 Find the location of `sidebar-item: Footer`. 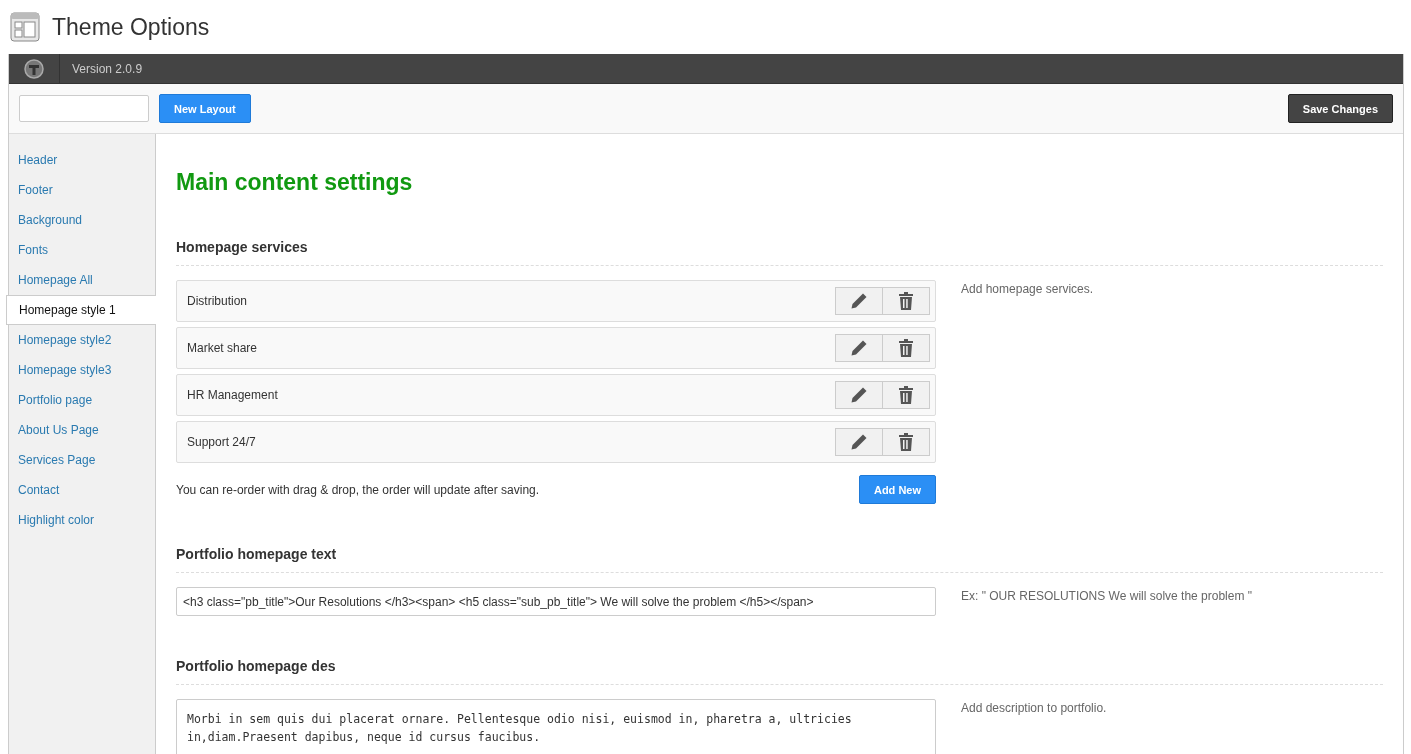

sidebar-item: Footer is located at coordinates (82, 190).